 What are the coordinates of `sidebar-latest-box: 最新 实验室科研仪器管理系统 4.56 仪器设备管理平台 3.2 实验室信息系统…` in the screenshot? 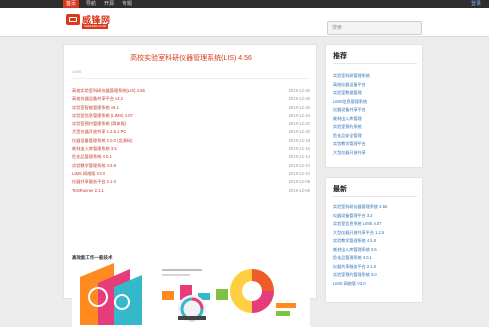 It's located at (374, 240).